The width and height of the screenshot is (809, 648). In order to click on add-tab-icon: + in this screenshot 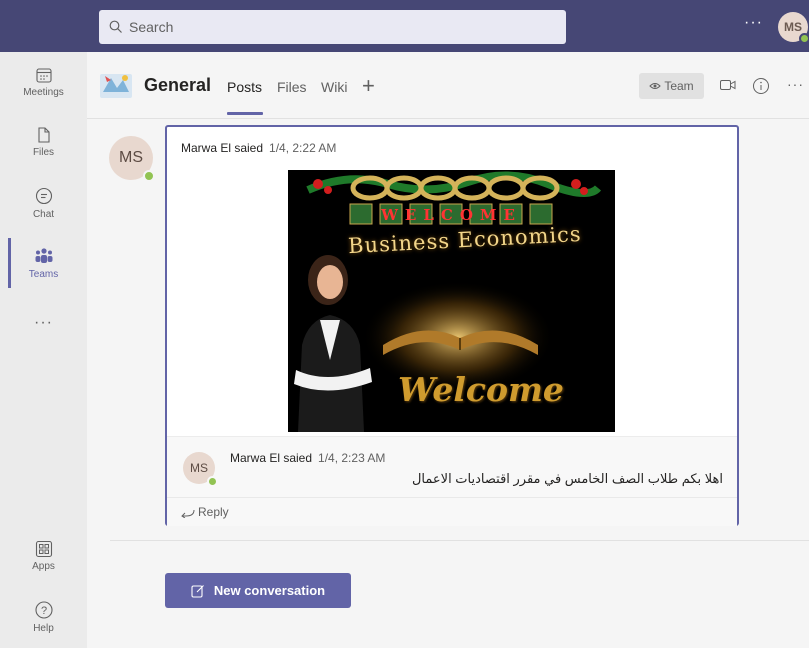, I will do `click(368, 86)`.